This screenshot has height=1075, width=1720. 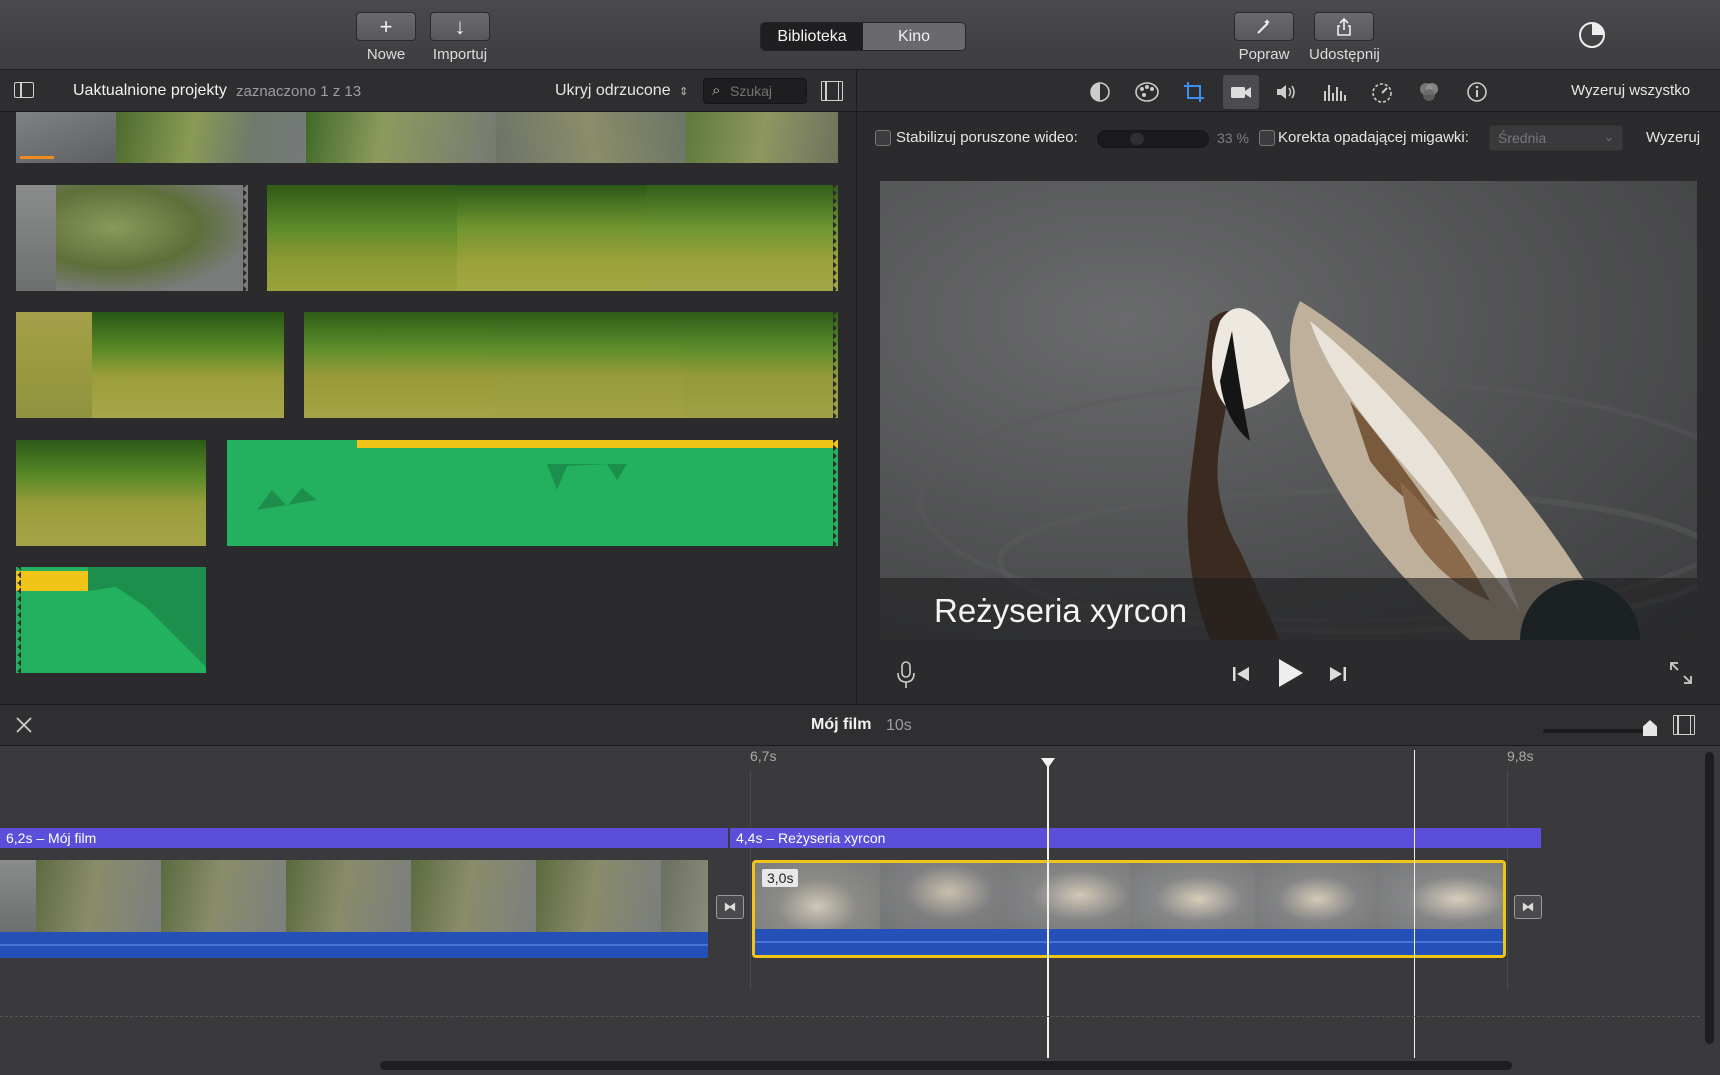 What do you see at coordinates (914, 36) in the screenshot?
I see `tab-theater: Kino` at bounding box center [914, 36].